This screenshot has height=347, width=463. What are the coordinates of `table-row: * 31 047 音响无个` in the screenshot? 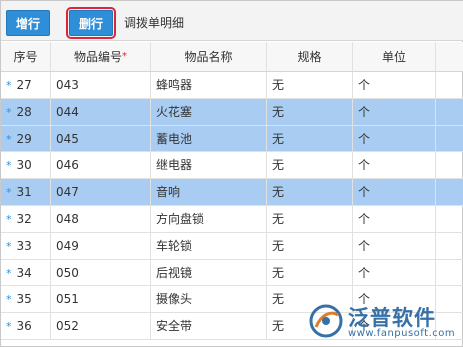 It's located at (232, 192).